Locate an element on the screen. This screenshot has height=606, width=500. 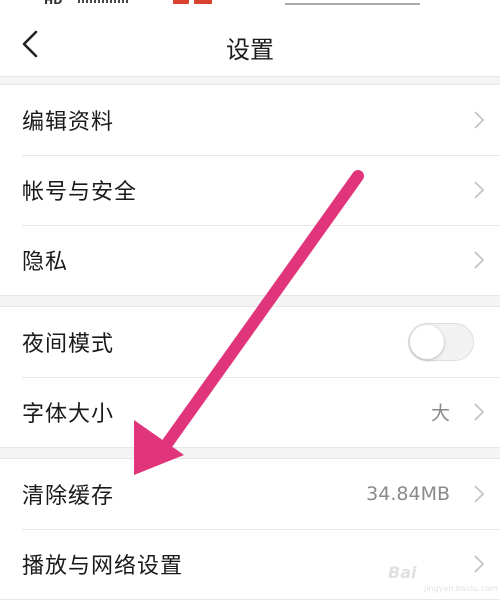
header: 设置 is located at coordinates (250, 44).